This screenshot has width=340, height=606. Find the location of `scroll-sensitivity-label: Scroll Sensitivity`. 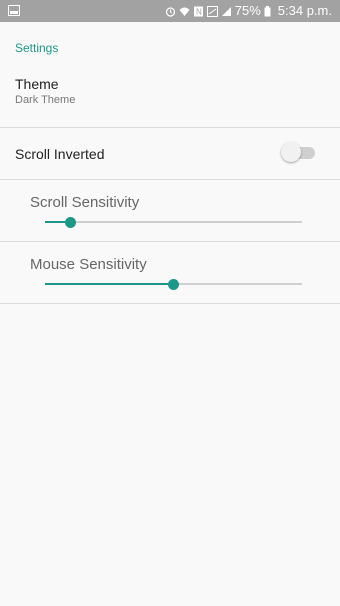

scroll-sensitivity-label: Scroll Sensitivity is located at coordinates (85, 202).